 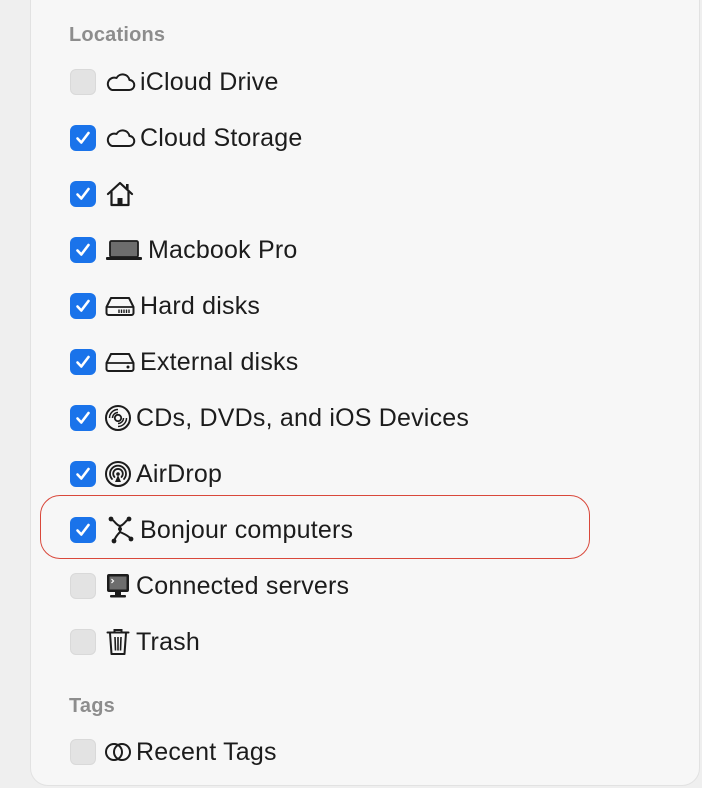 I want to click on tag-item-recent-tags: Recent Tags, so click(x=173, y=752).